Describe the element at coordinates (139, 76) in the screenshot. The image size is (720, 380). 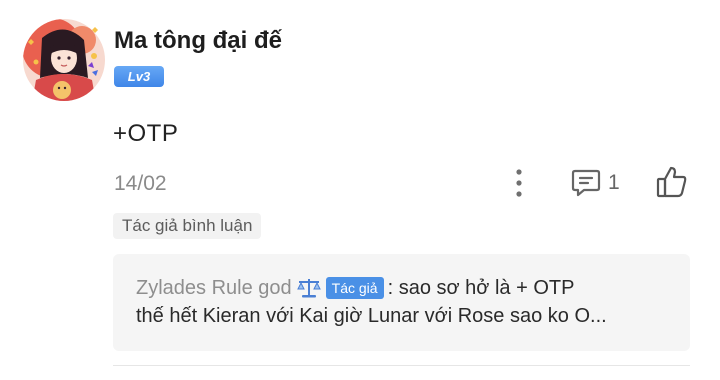
I see `level-badge: Lv3` at that location.